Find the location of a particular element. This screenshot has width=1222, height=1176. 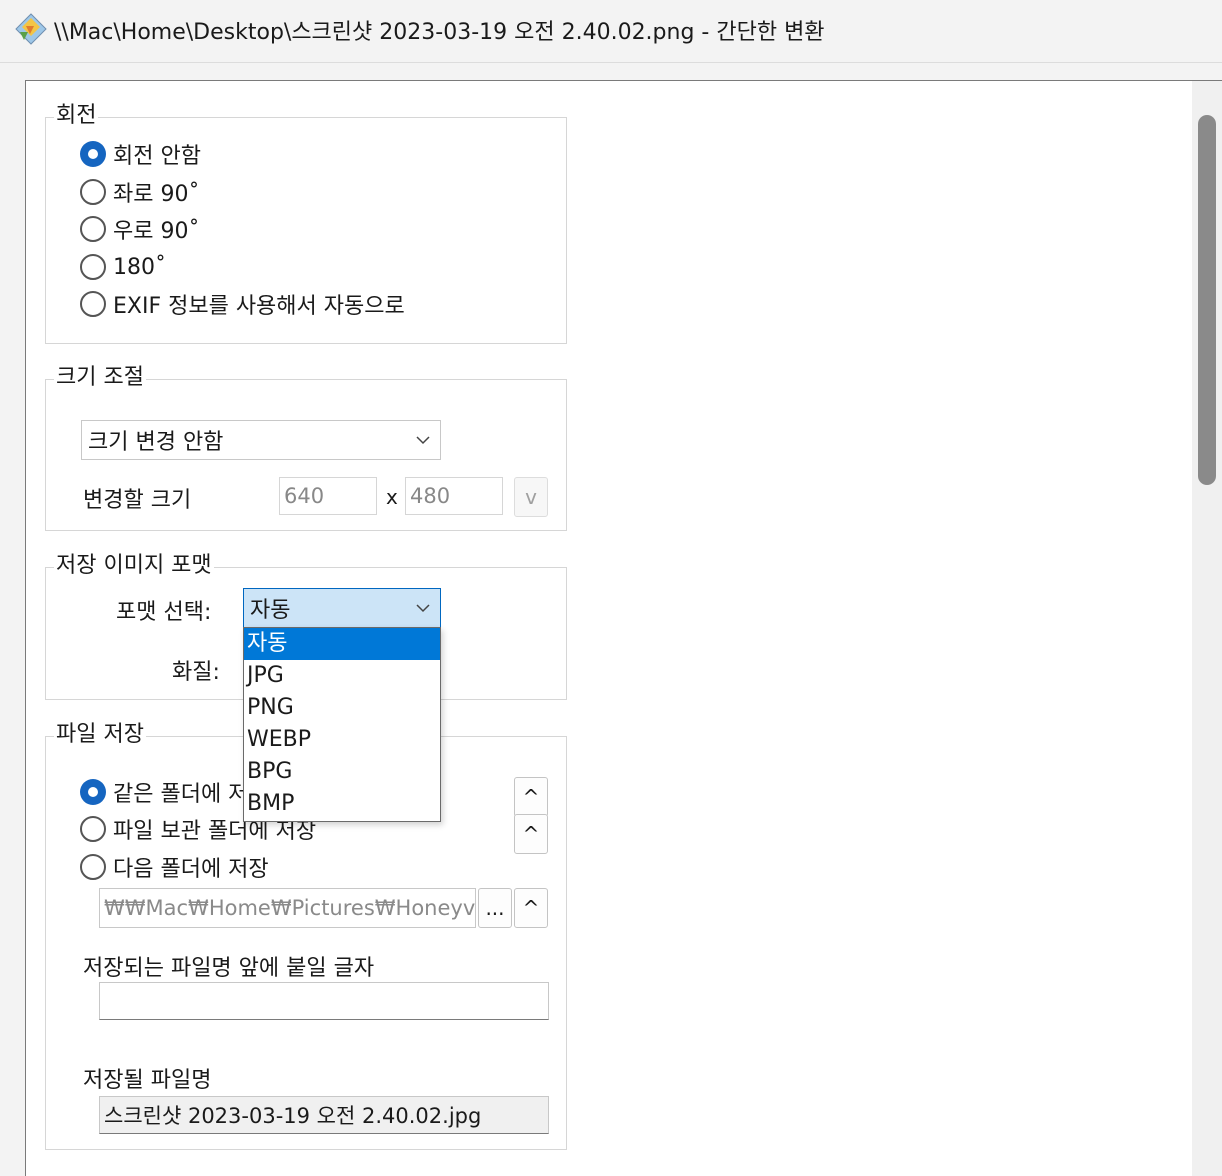

format-option-bpg: BPG is located at coordinates (342, 772).